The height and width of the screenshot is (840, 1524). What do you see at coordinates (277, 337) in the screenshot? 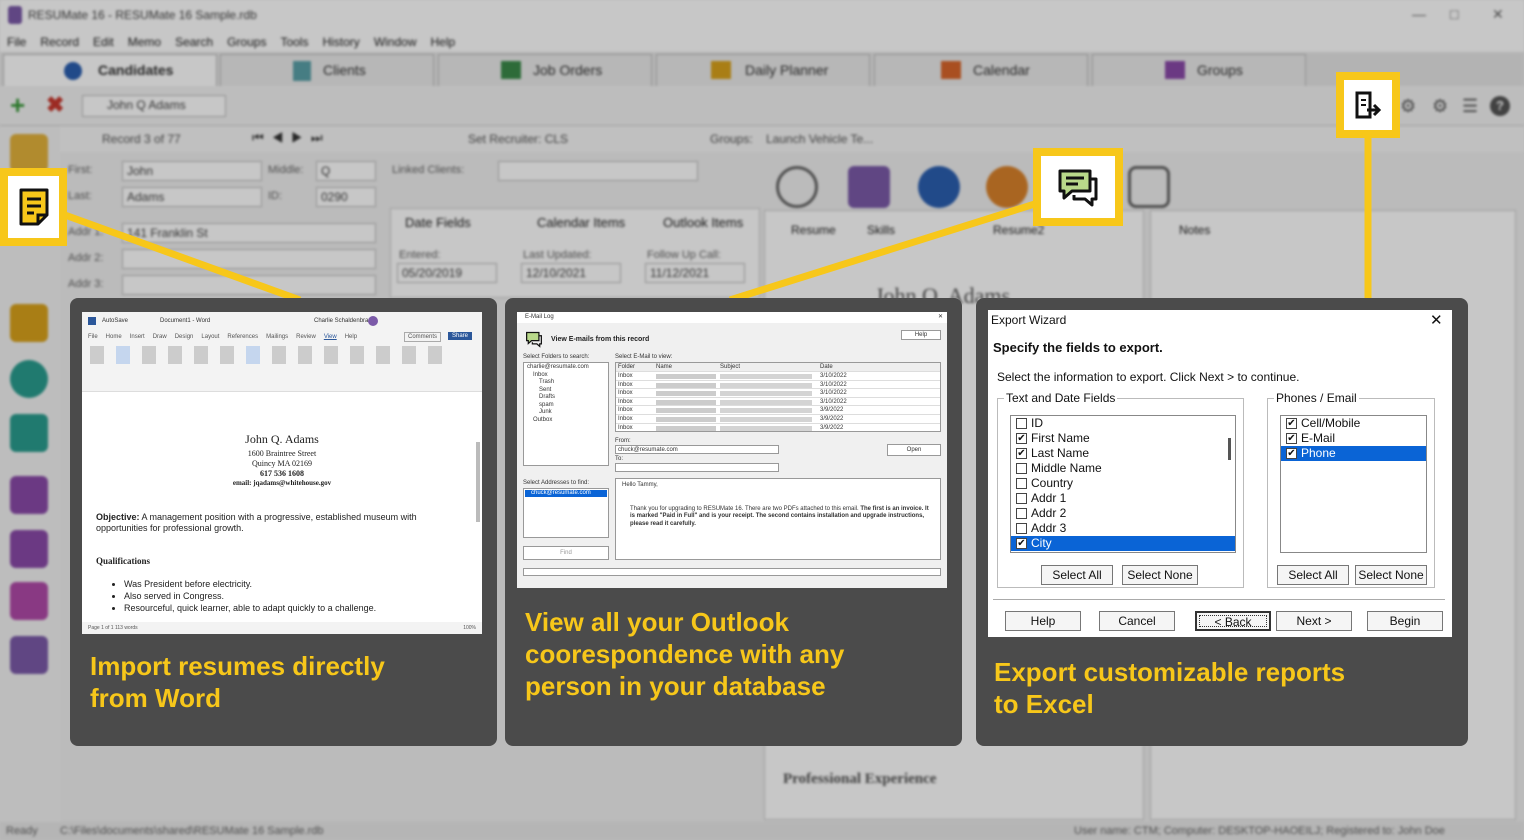
I see `word-tab-mailings: Mailings` at bounding box center [277, 337].